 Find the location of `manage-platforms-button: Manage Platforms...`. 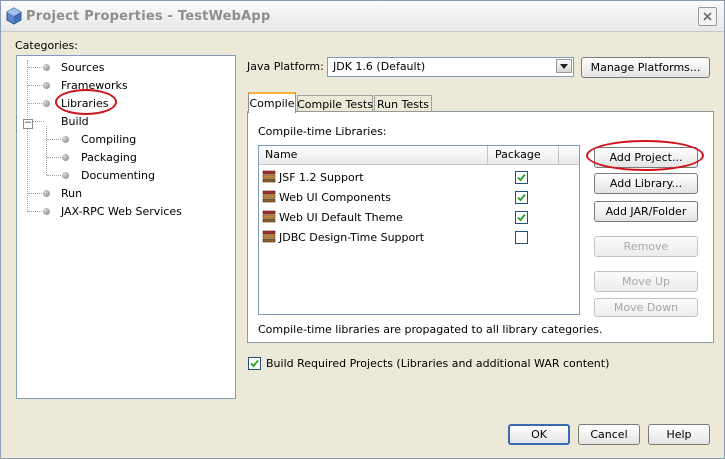

manage-platforms-button: Manage Platforms... is located at coordinates (645, 67).